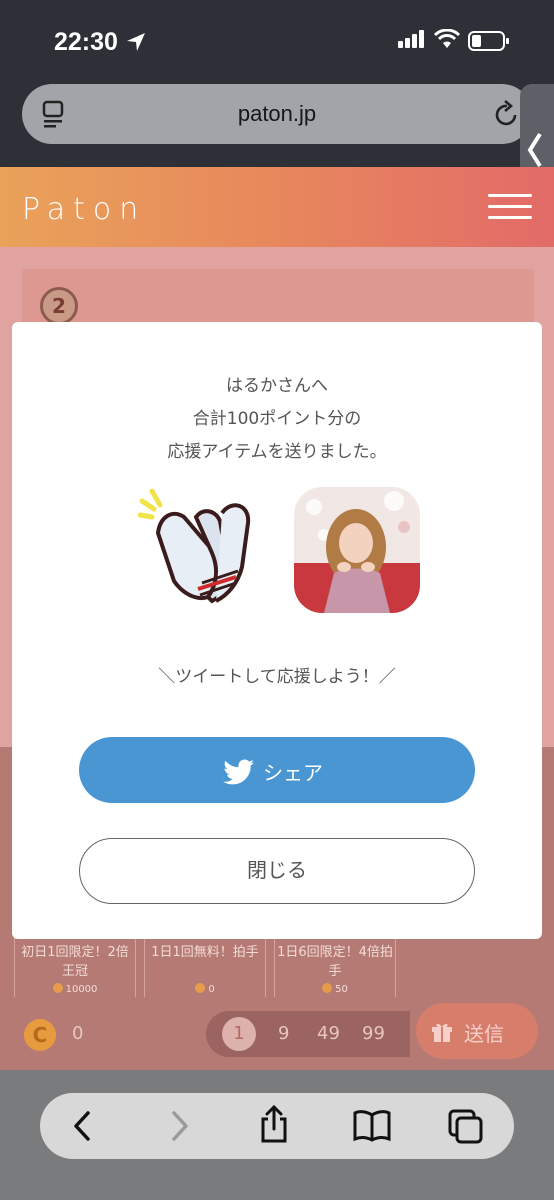 The width and height of the screenshot is (554, 1200). I want to click on dialog-message: はるかさんへ 合計100ポイント分の 応援アイテムを送りました。, so click(277, 419).